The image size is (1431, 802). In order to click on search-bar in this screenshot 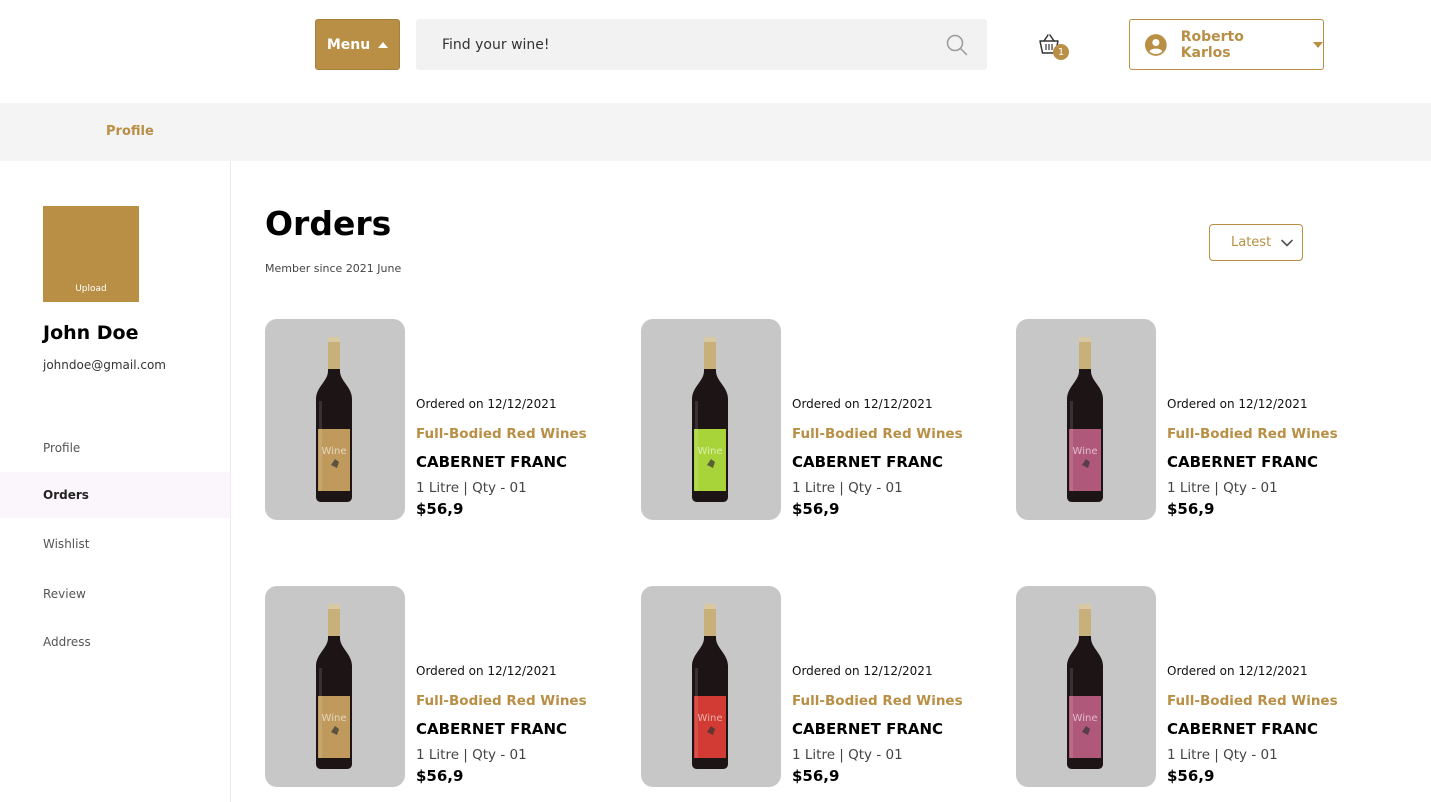, I will do `click(701, 44)`.